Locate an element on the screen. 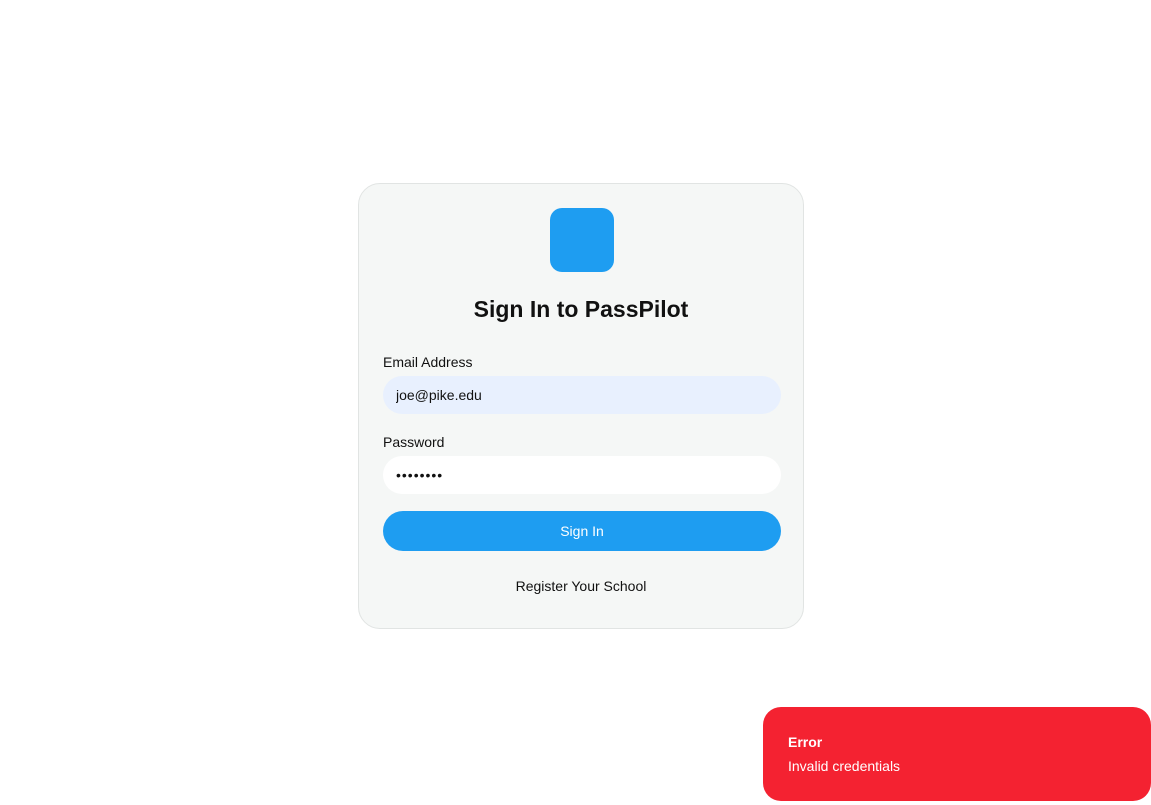  toast-message: Invalid credentials is located at coordinates (844, 766).